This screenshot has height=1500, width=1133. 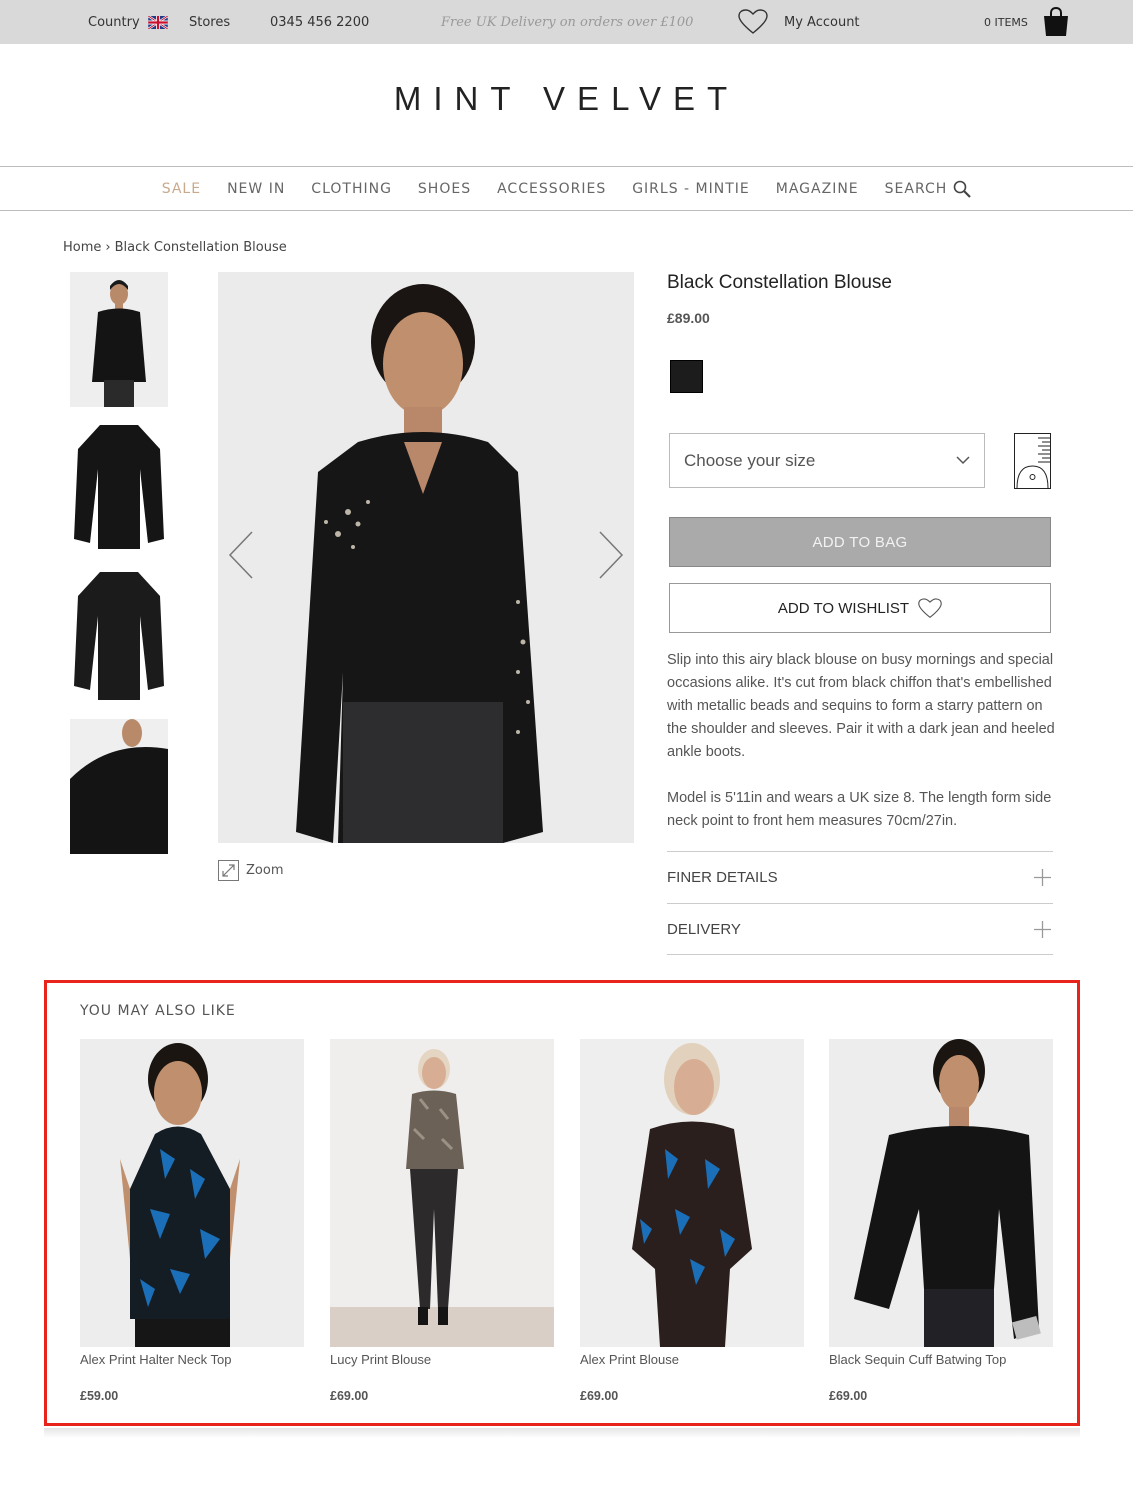 What do you see at coordinates (860, 929) in the screenshot?
I see `accordion-delivery: DELIVERY` at bounding box center [860, 929].